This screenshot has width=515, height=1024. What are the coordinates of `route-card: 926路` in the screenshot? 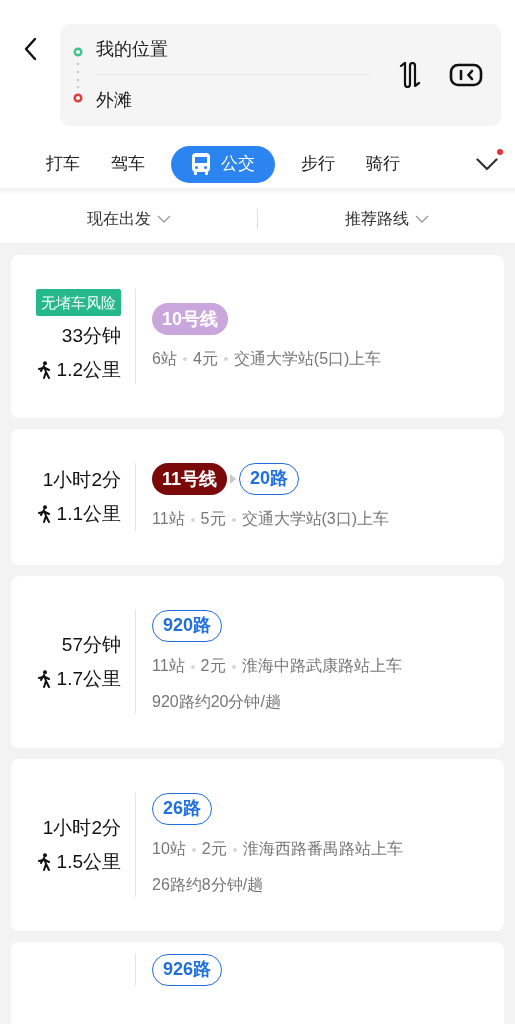 It's located at (257, 983).